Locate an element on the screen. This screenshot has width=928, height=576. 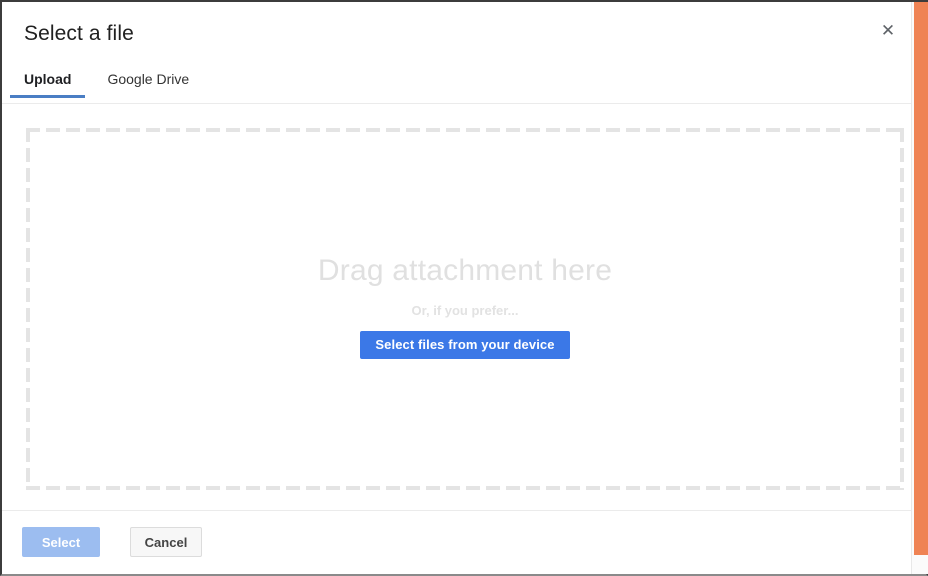
tab-upload-label: Upload is located at coordinates (48, 79).